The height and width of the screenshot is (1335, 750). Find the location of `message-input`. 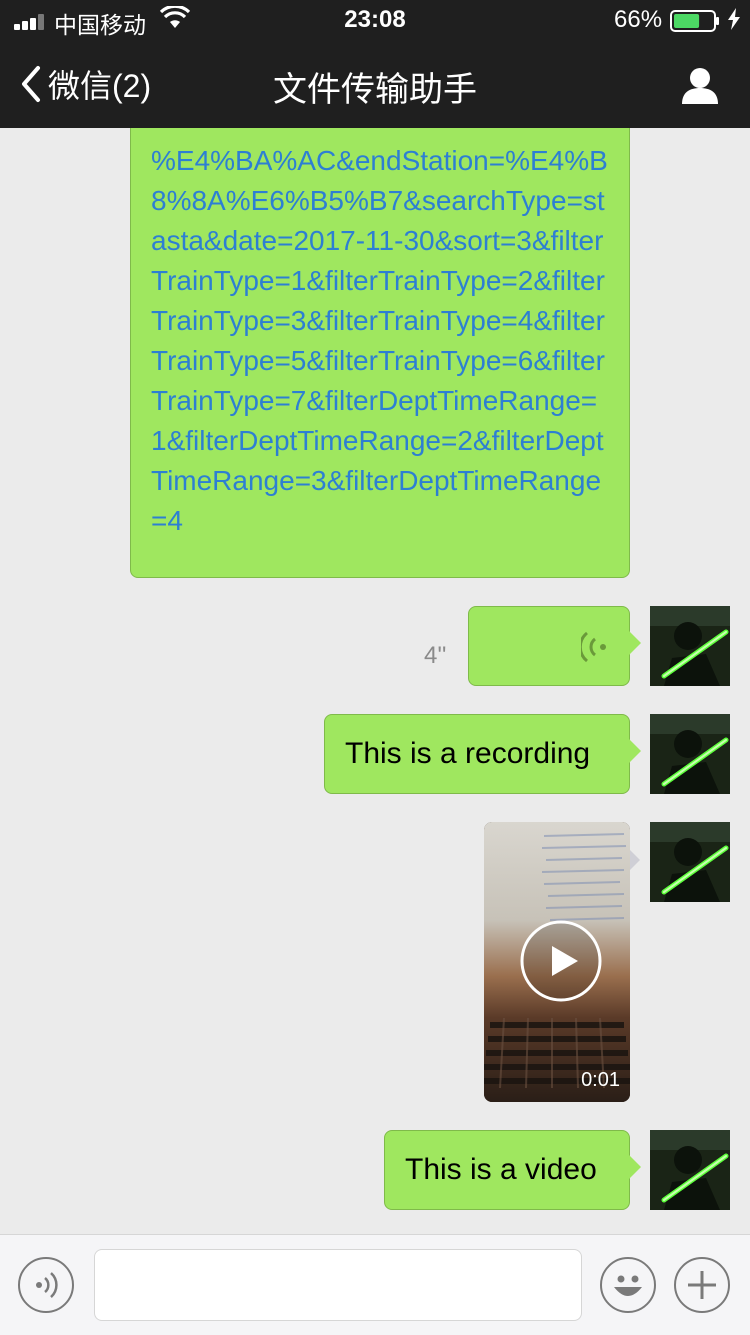

message-input is located at coordinates (338, 1285).